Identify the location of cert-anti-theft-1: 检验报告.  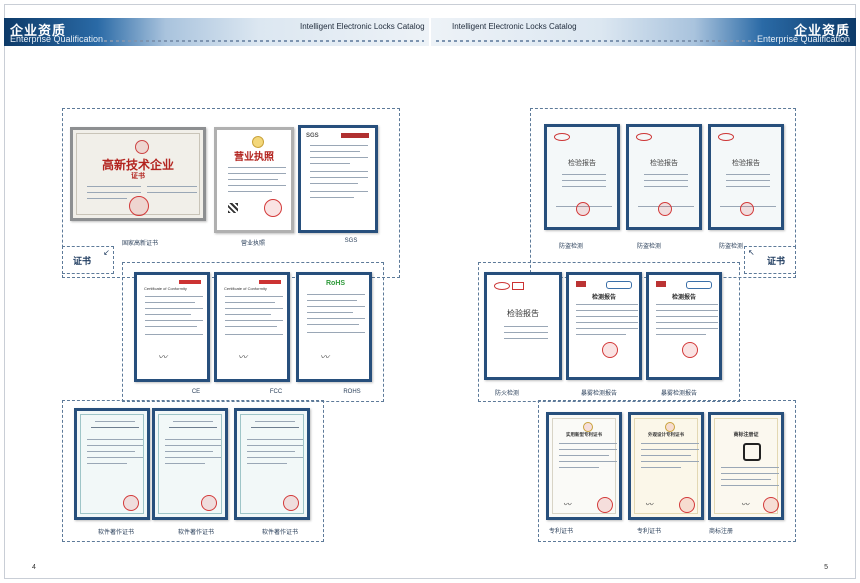
(582, 177).